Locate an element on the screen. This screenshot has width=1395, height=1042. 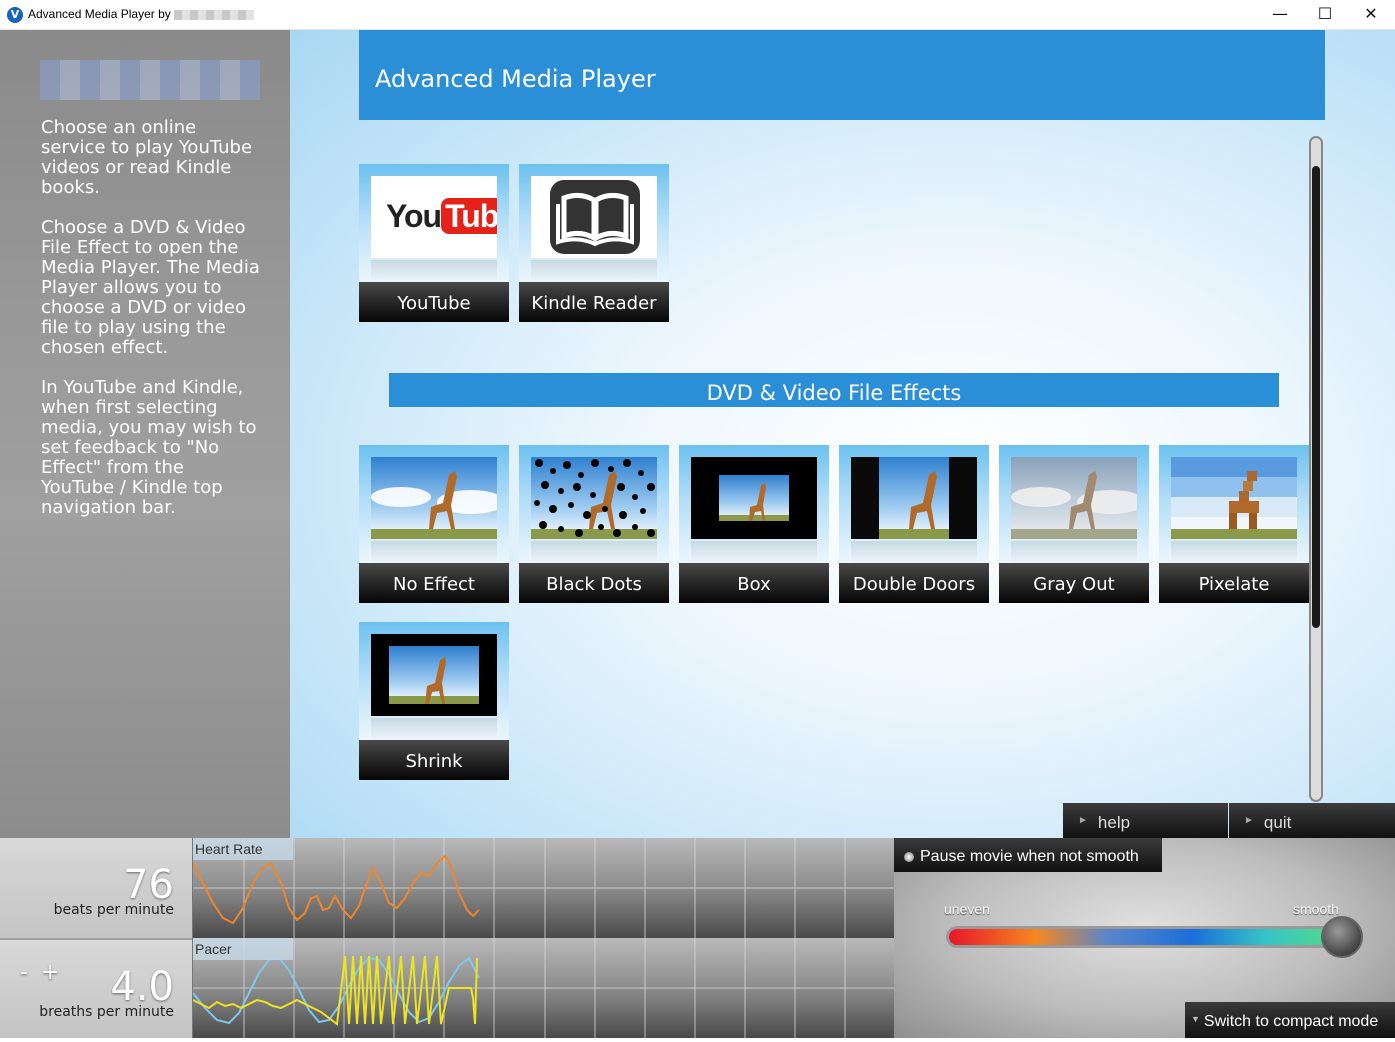
effect-shrink: Shrink is located at coordinates (434, 701).